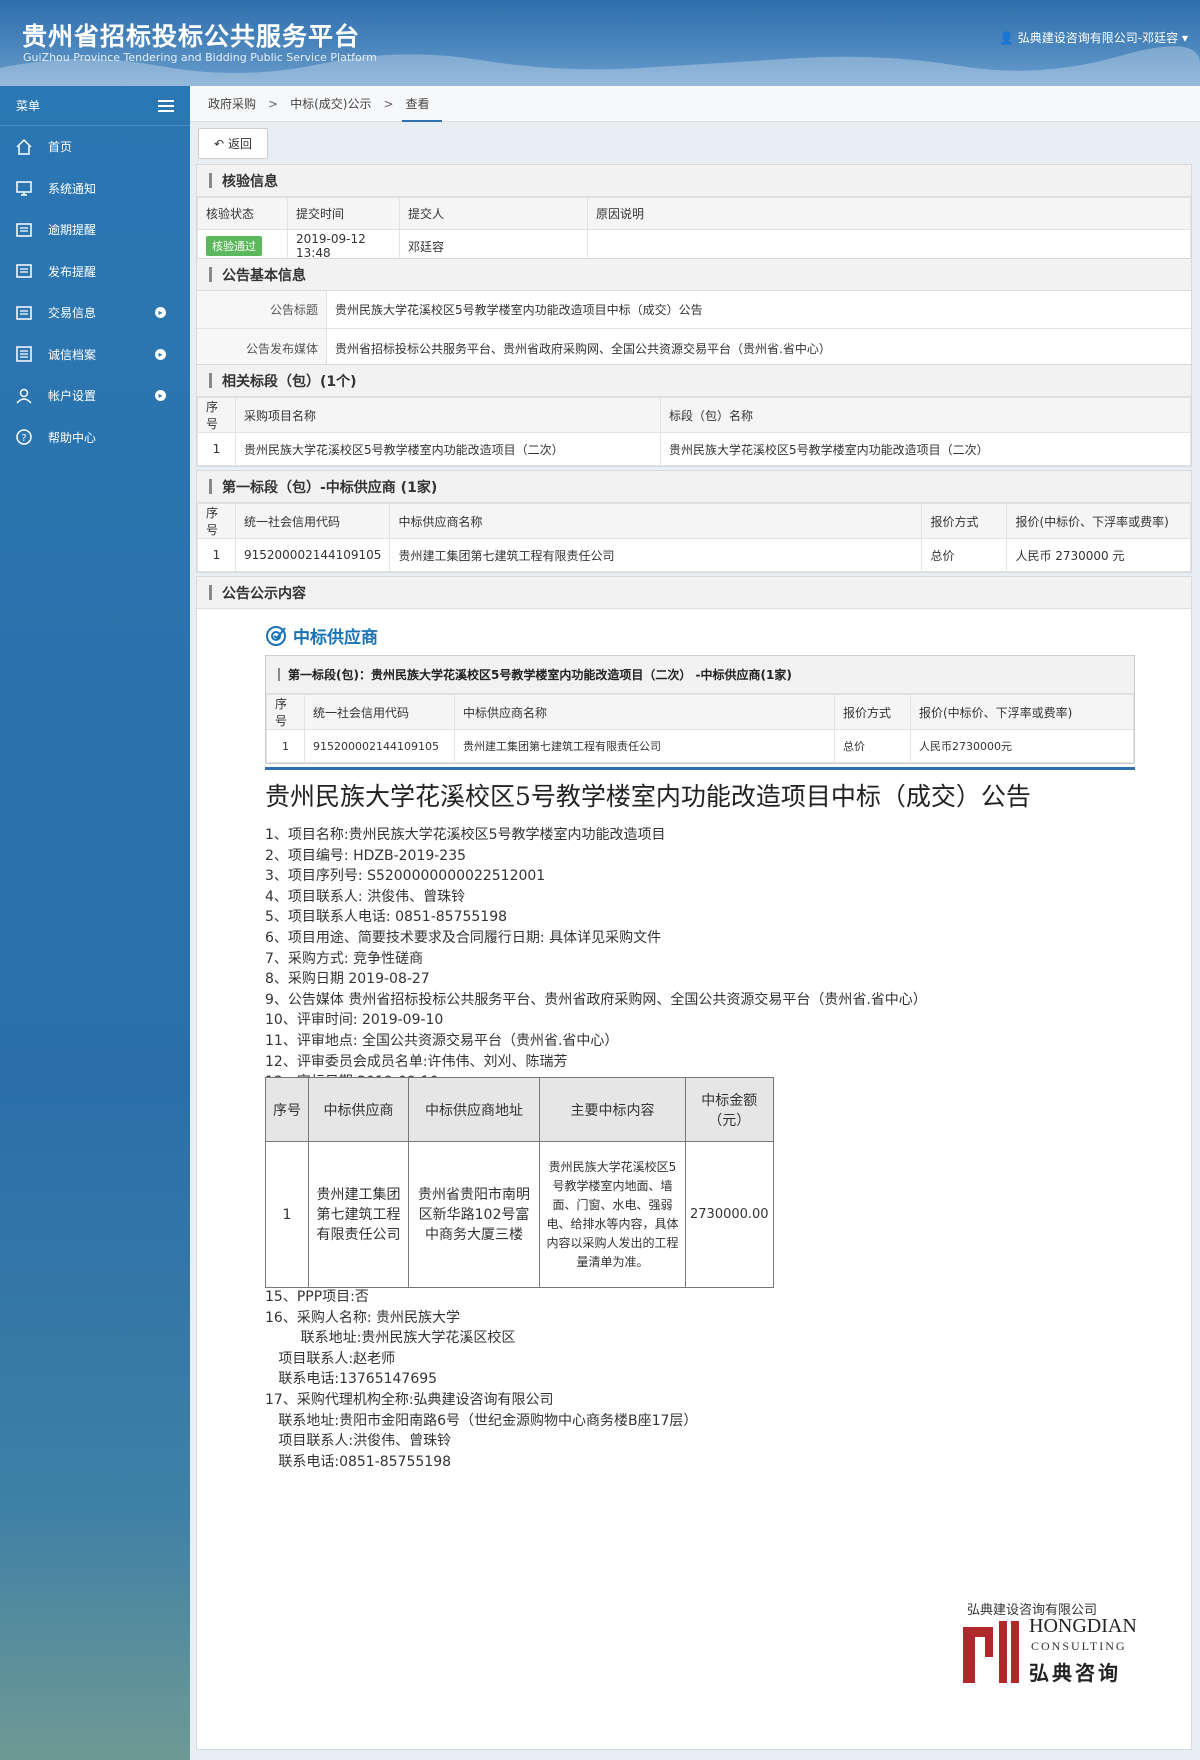 The image size is (1200, 1760). Describe the element at coordinates (1184, 38) in the screenshot. I see `caret-down-icon: ▾` at that location.